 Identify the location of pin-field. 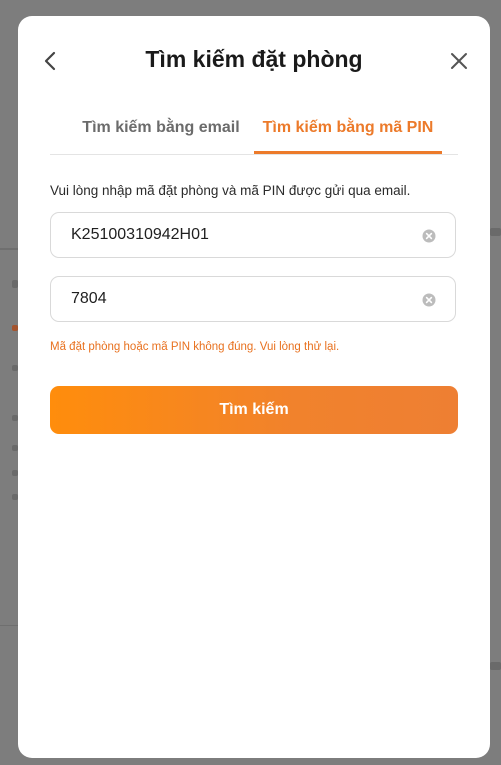
(253, 299).